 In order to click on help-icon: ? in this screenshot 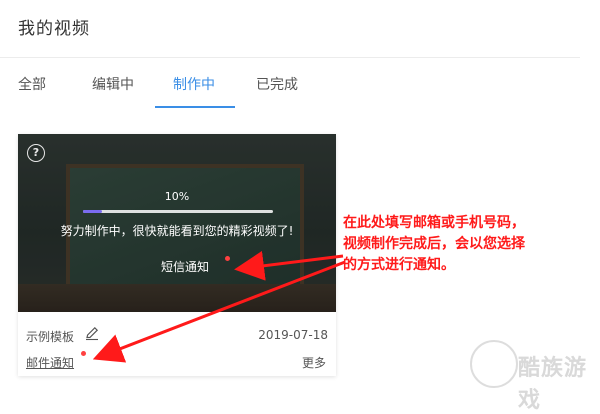, I will do `click(36, 153)`.